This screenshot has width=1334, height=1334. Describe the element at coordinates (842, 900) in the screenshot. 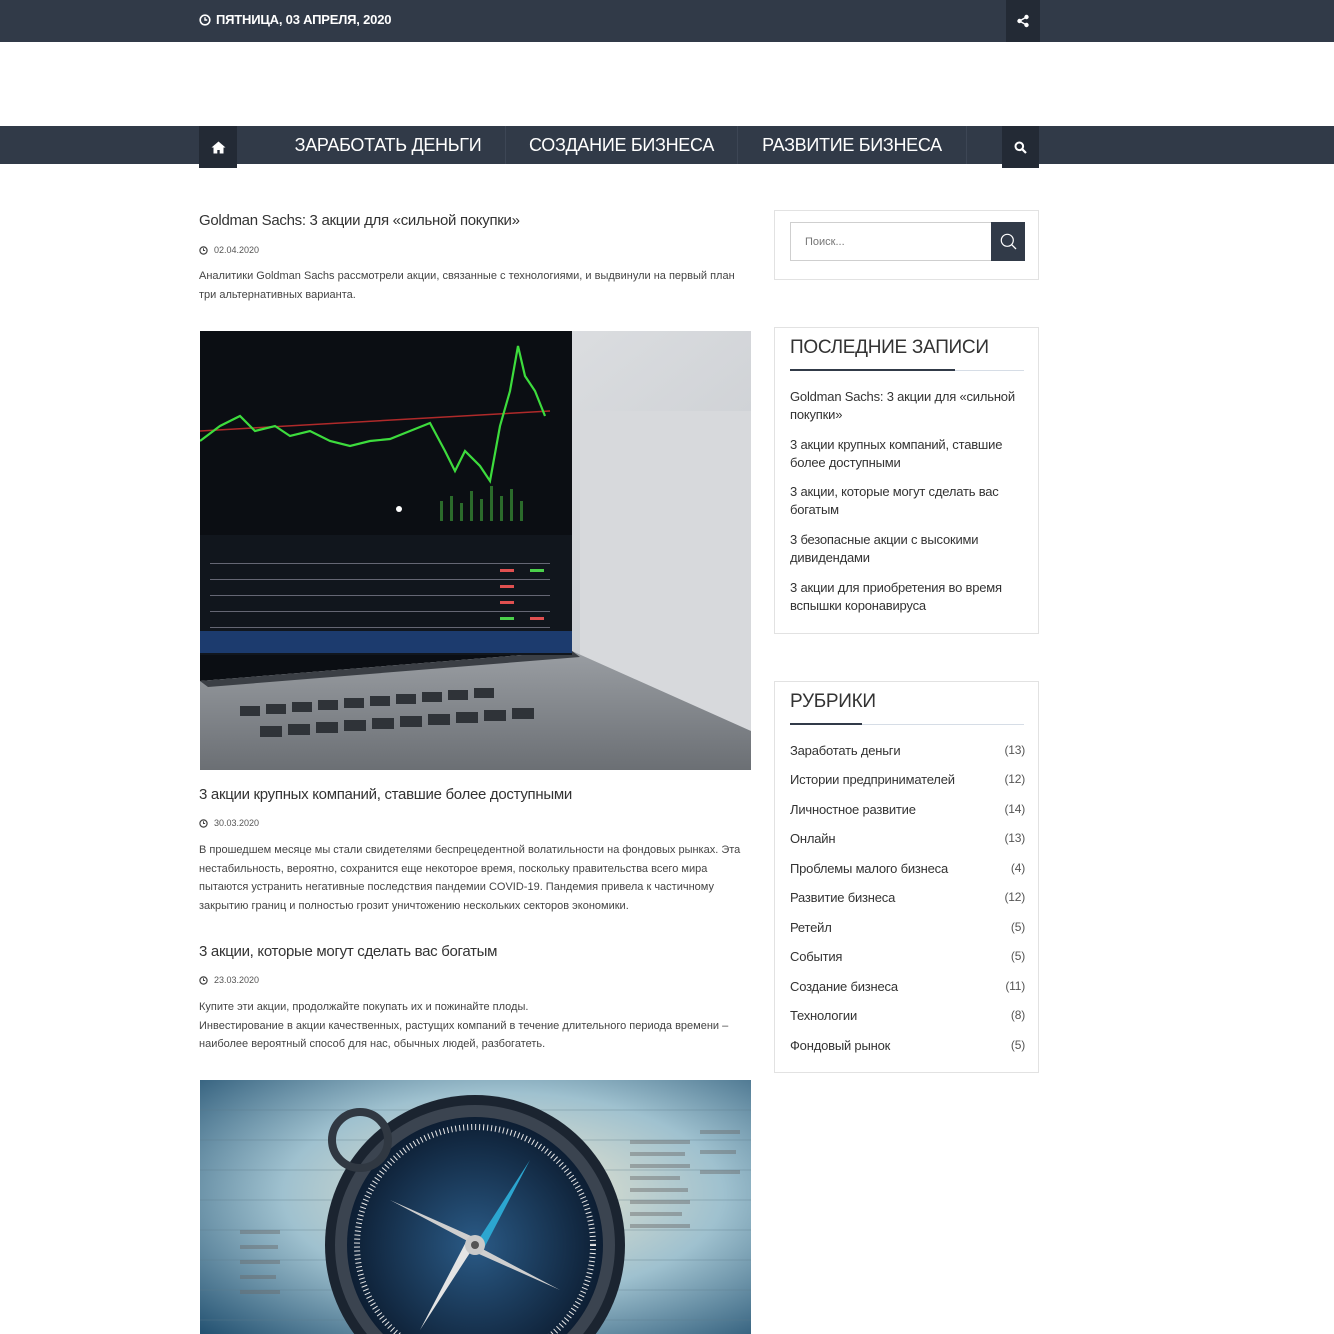

I see `category-name: Развитие бизнеса` at that location.